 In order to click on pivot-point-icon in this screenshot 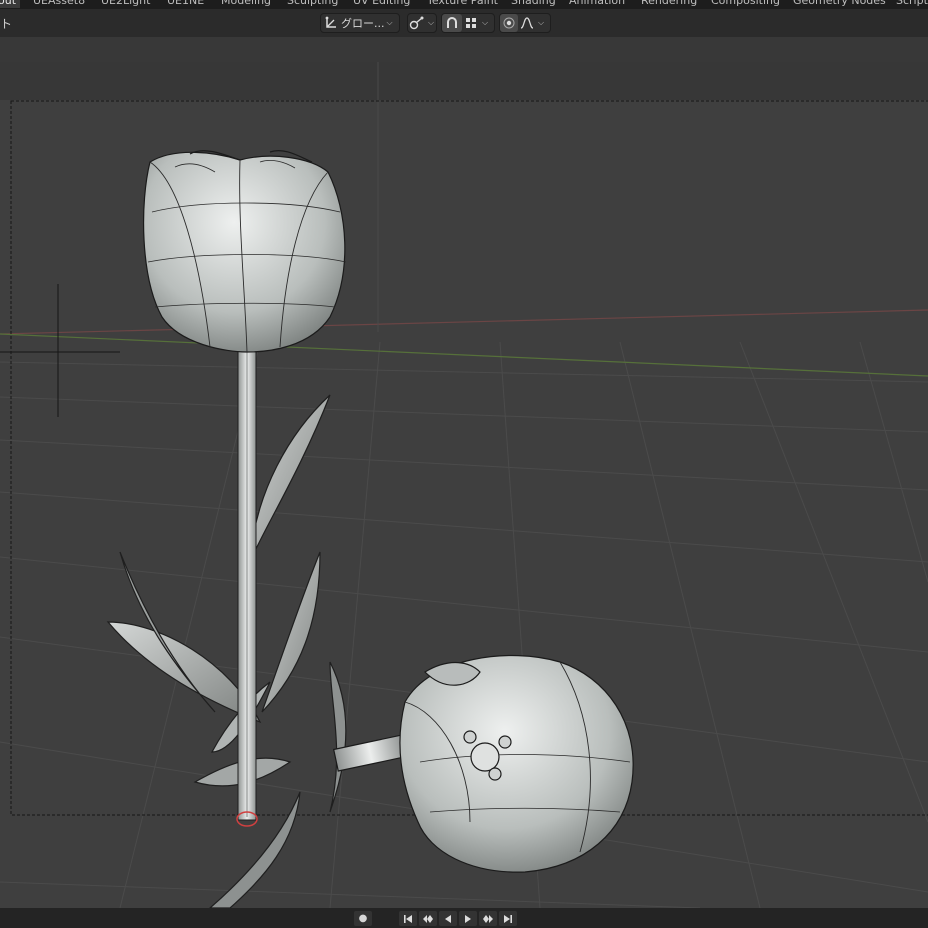, I will do `click(417, 23)`.